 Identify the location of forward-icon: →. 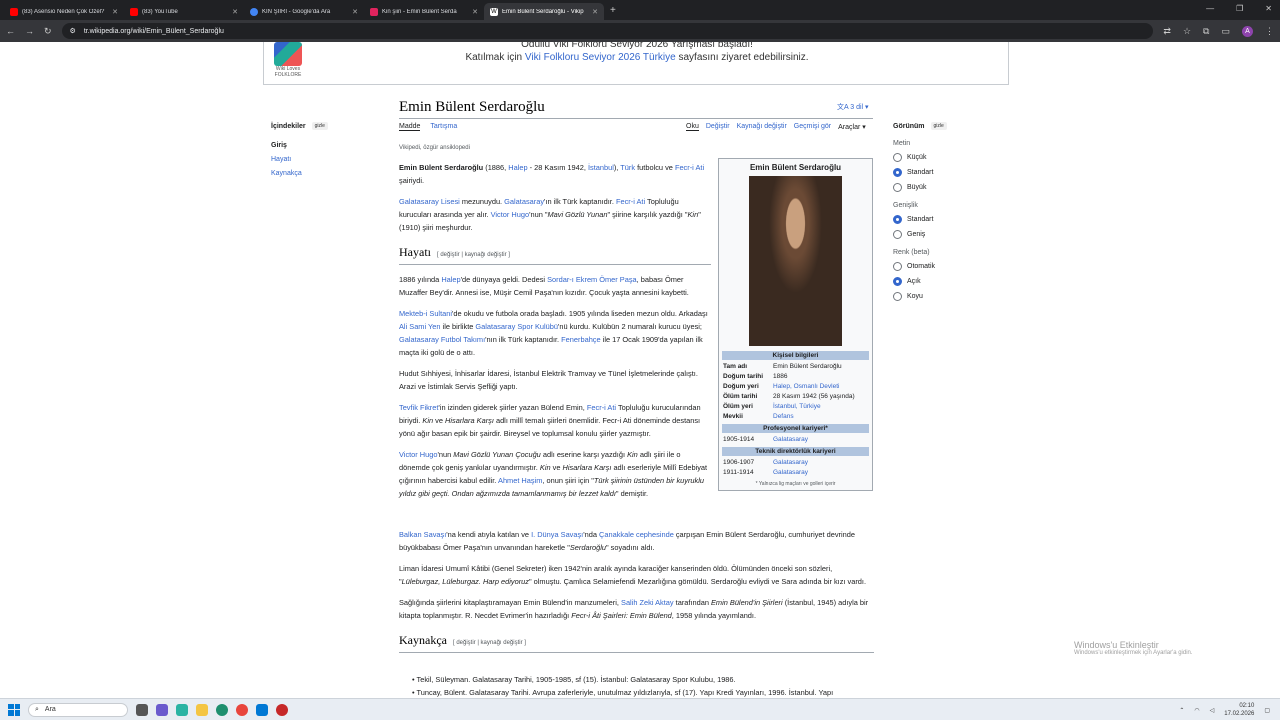
(29, 31).